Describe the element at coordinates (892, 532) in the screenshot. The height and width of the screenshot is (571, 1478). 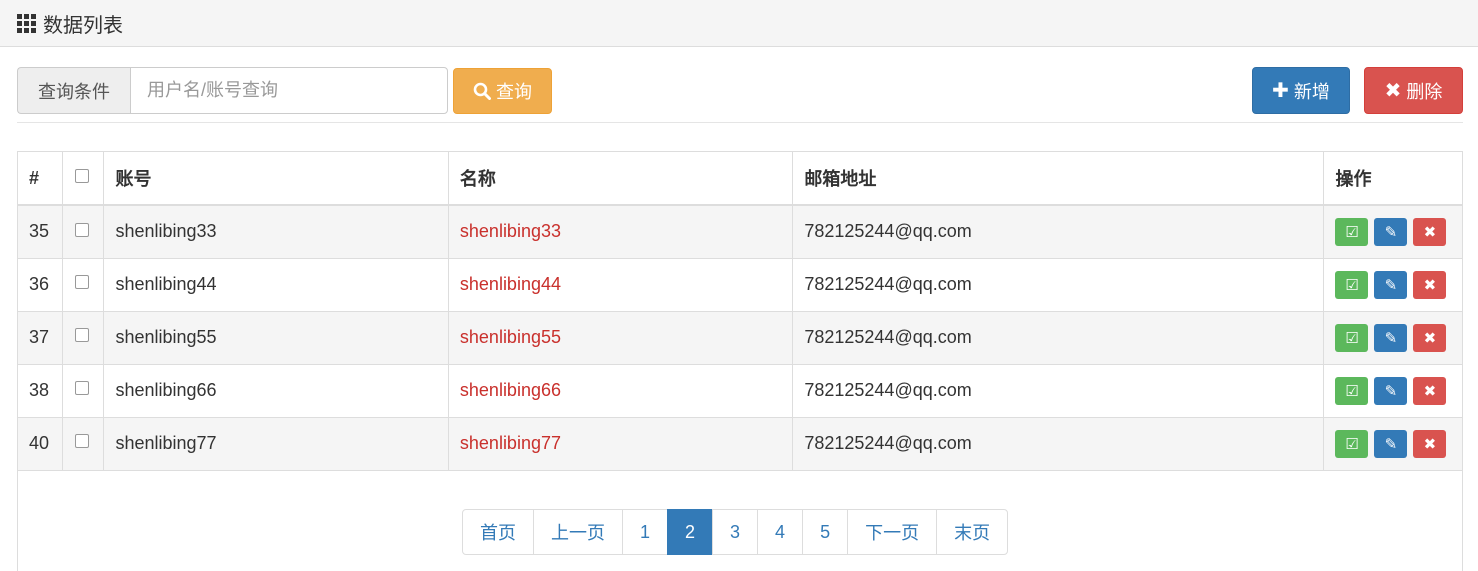
I see `page-next: 下一页` at that location.